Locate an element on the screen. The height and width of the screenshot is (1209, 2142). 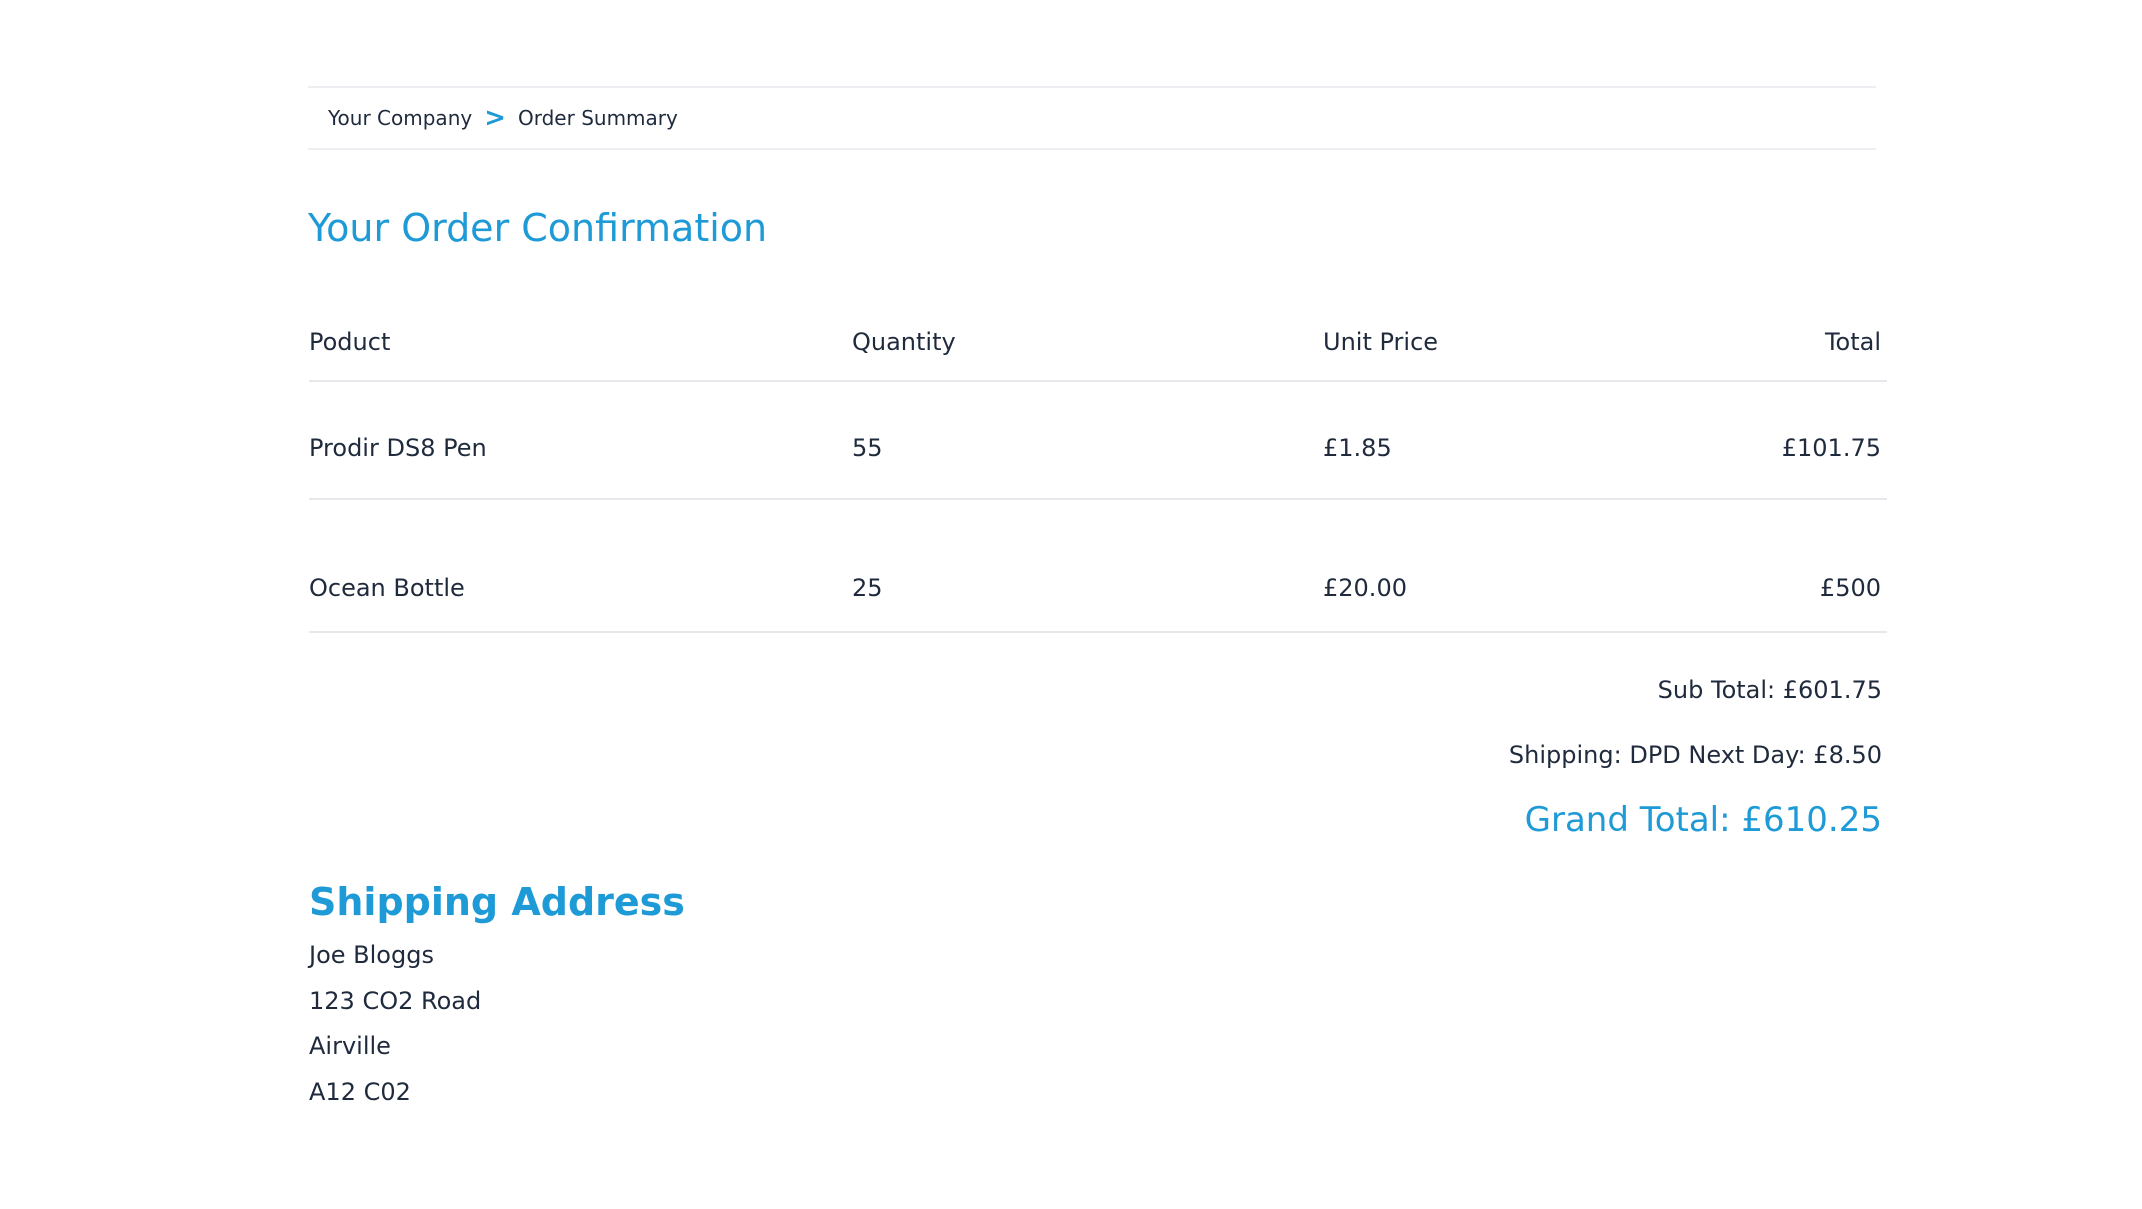
table-row: Prodir DS8 Pen 55 £1.85 £101.75 is located at coordinates (1098, 441).